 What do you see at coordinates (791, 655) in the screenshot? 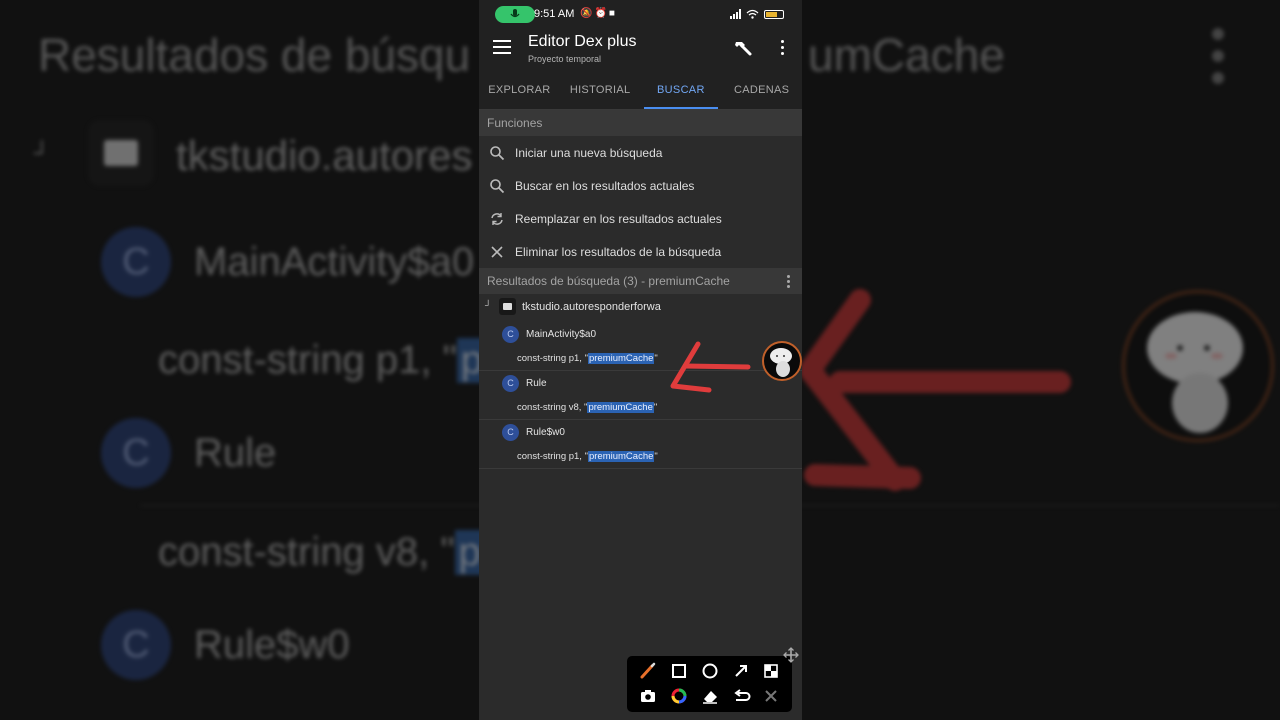
I see `move-handle-icon` at bounding box center [791, 655].